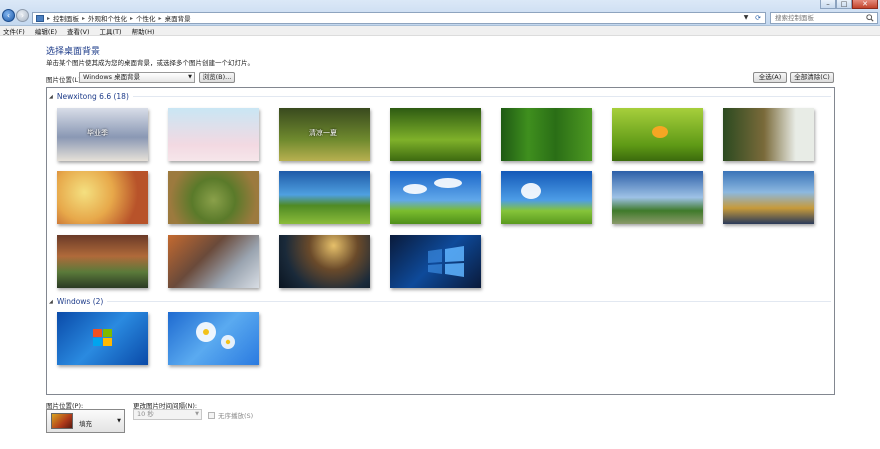 This screenshot has width=880, height=449. I want to click on spiral-field-thumb, so click(213, 197).